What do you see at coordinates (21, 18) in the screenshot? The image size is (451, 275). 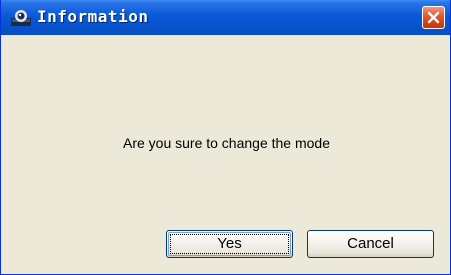 I see `app-icon` at bounding box center [21, 18].